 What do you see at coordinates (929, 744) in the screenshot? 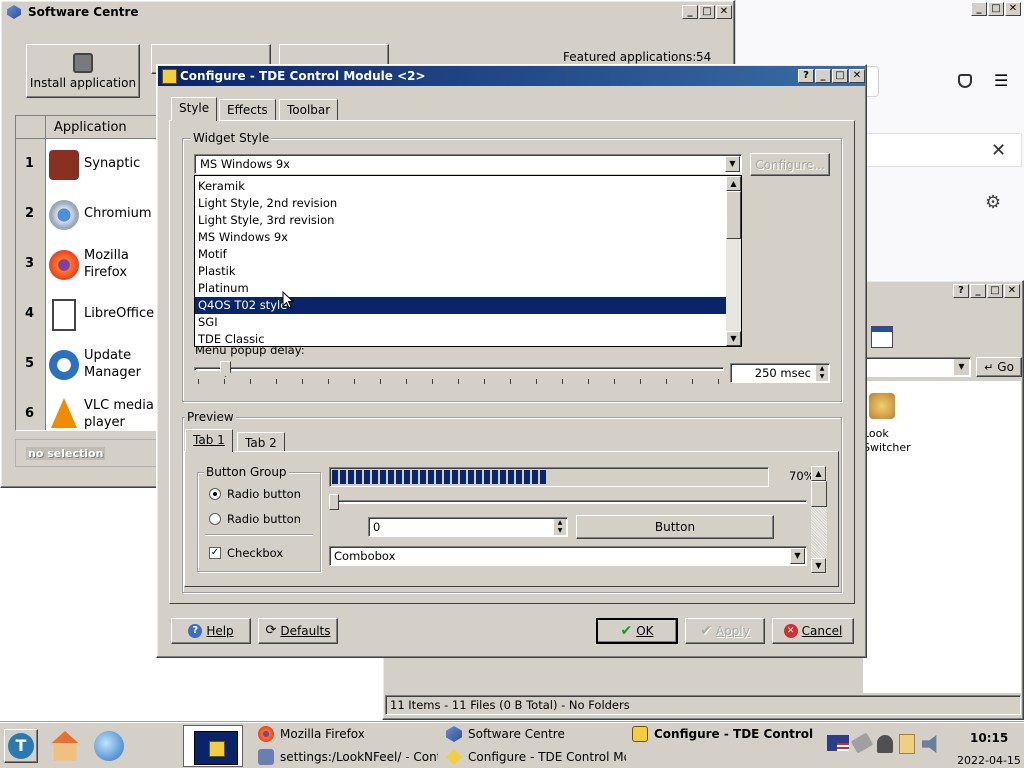
I see `volume-icon` at bounding box center [929, 744].